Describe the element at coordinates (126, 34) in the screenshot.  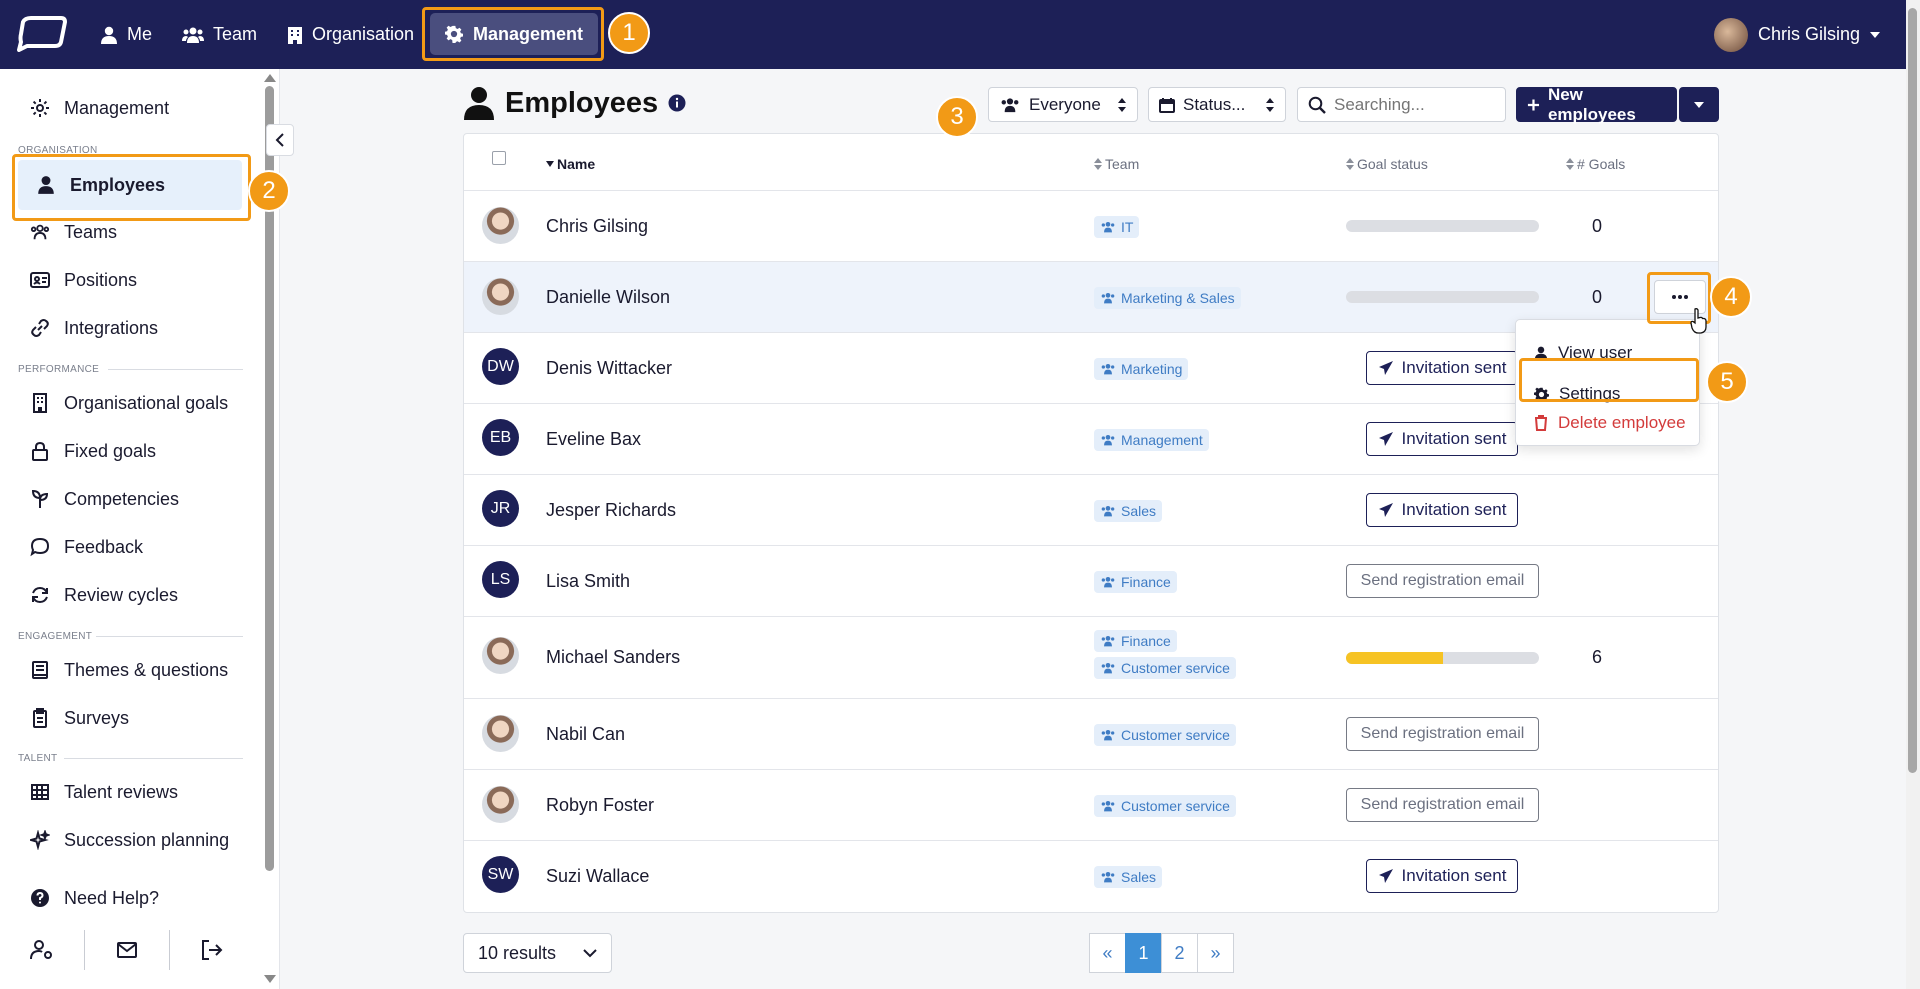
I see `nav-me: Me` at that location.